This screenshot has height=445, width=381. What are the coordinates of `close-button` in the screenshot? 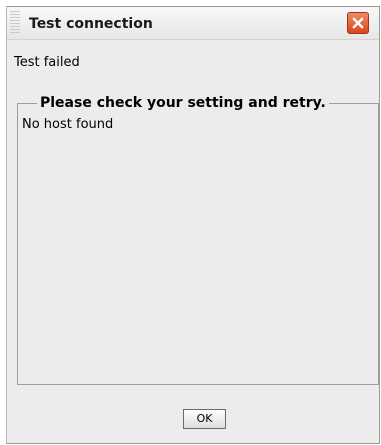 It's located at (358, 23).